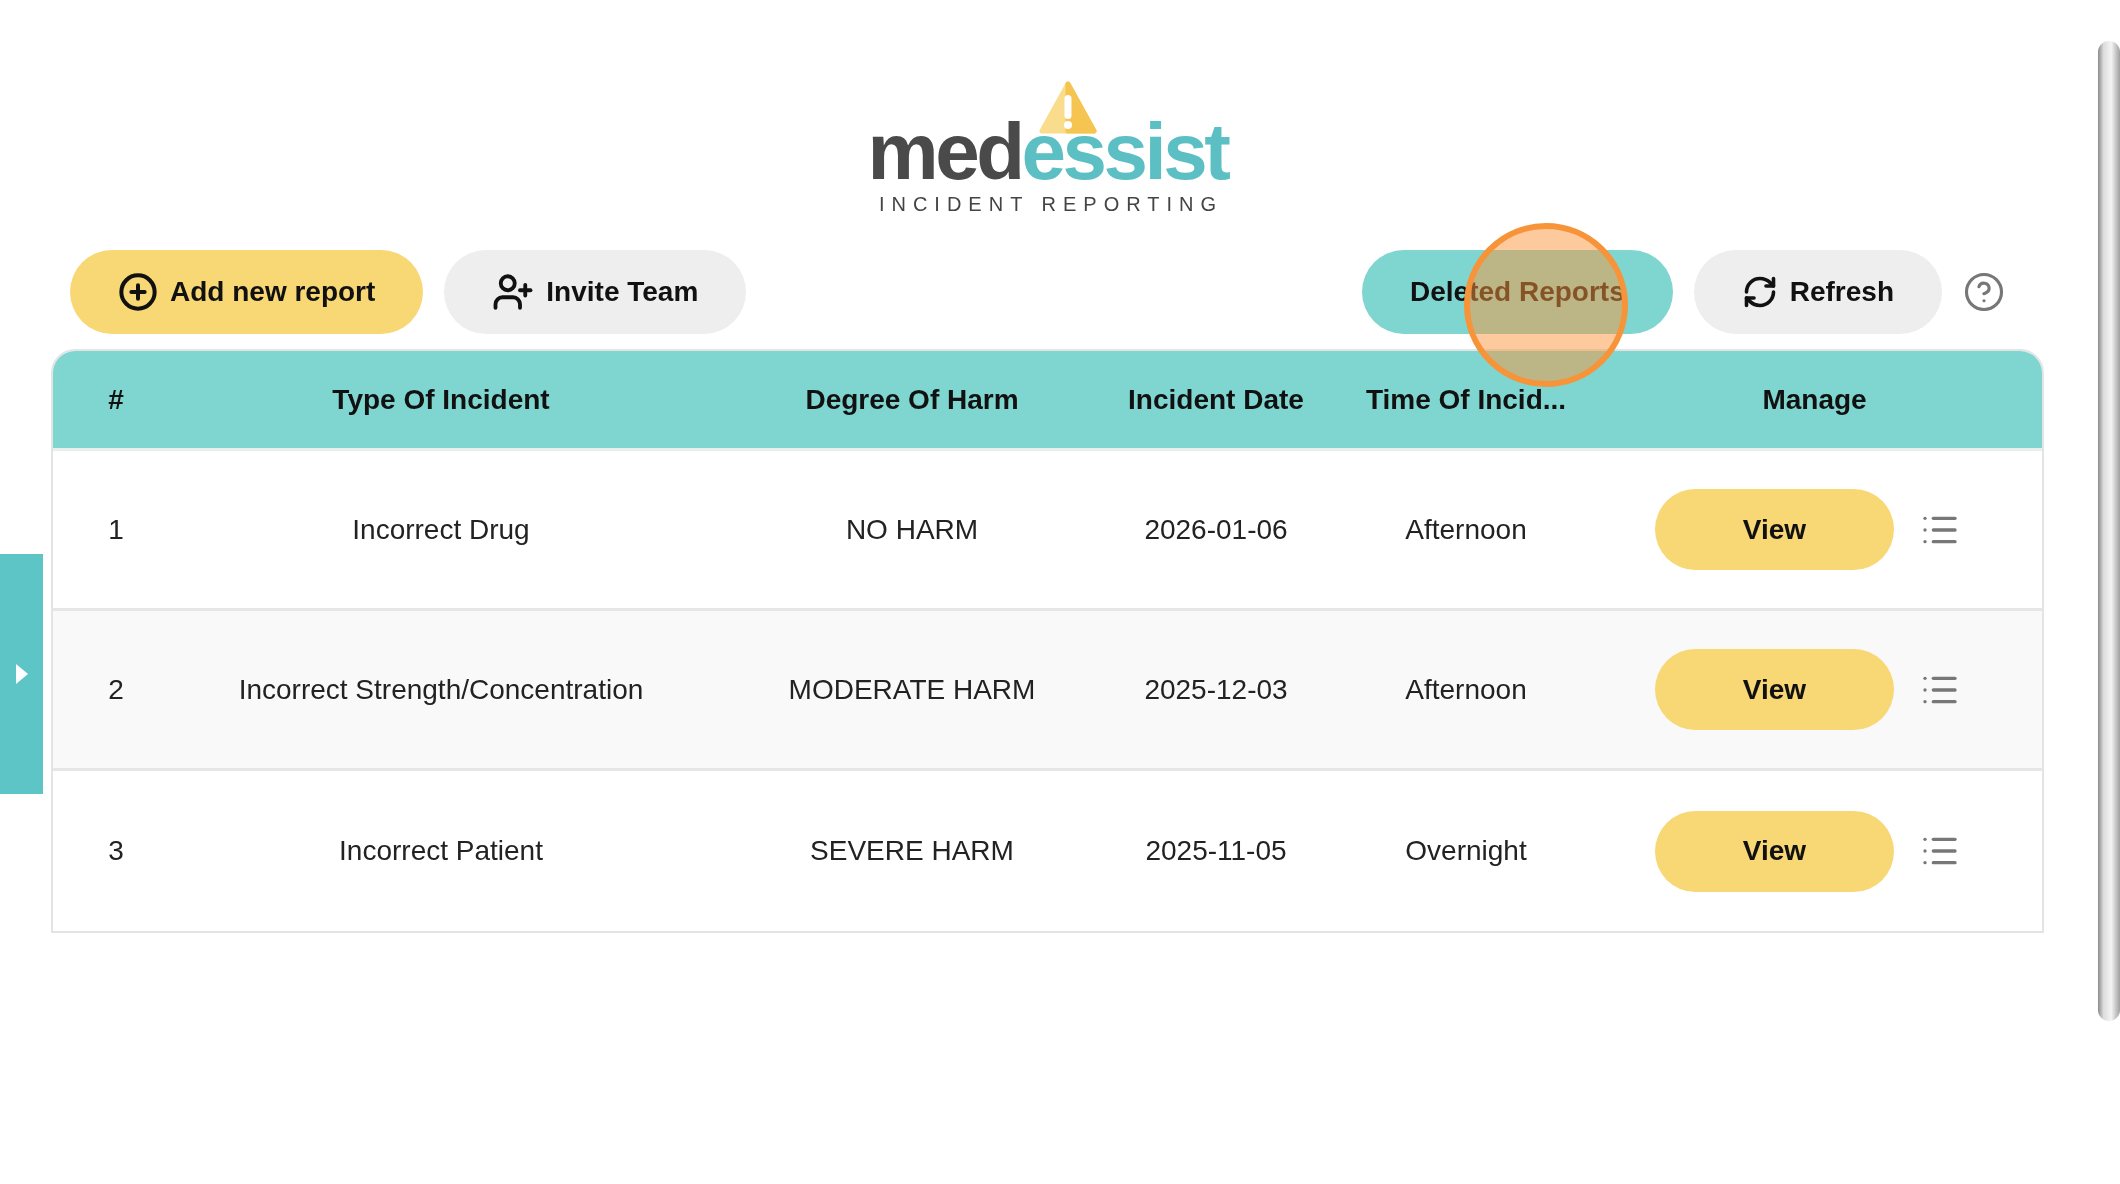 Image resolution: width=2120 pixels, height=1184 pixels. What do you see at coordinates (1216, 851) in the screenshot?
I see `table-cell-text: 2025-11-05` at bounding box center [1216, 851].